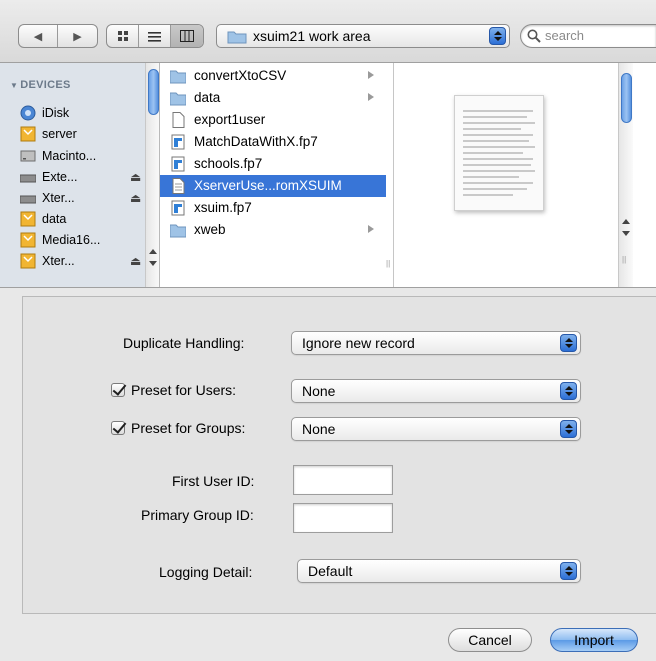  What do you see at coordinates (80, 261) in the screenshot?
I see `sidebar-item-xter-2: Xter... ⏏` at bounding box center [80, 261].